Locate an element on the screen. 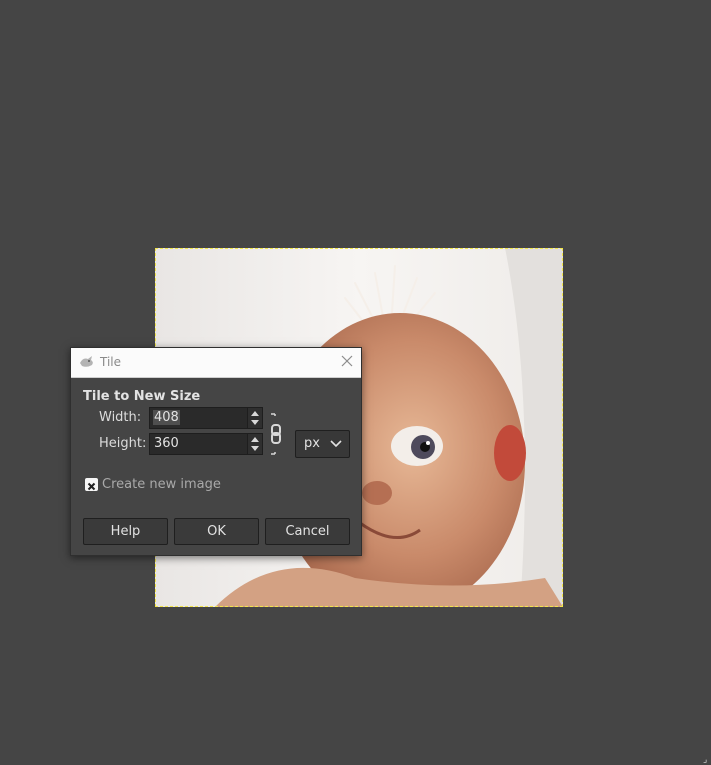  check-icon is located at coordinates (91, 486).